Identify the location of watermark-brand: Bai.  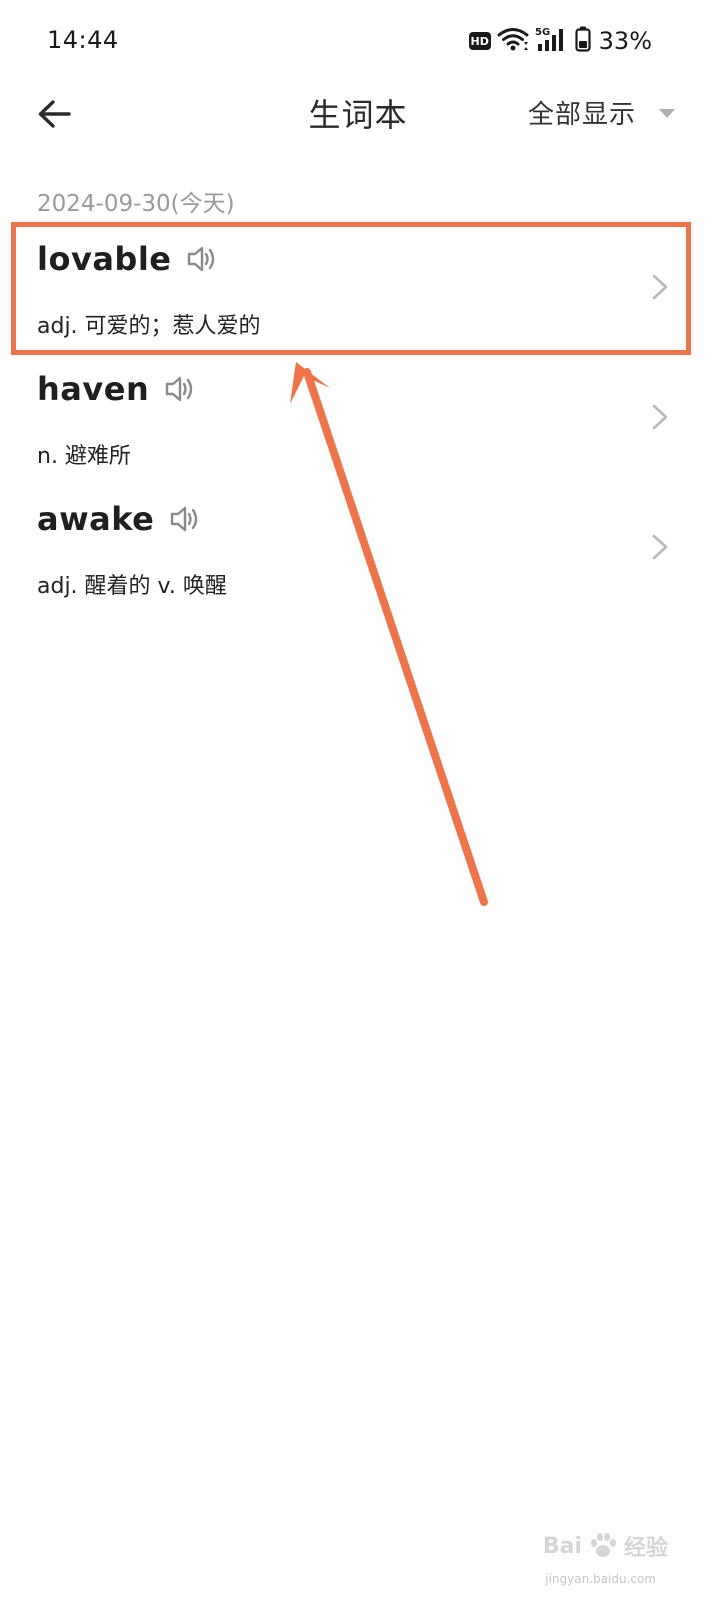
(562, 1546).